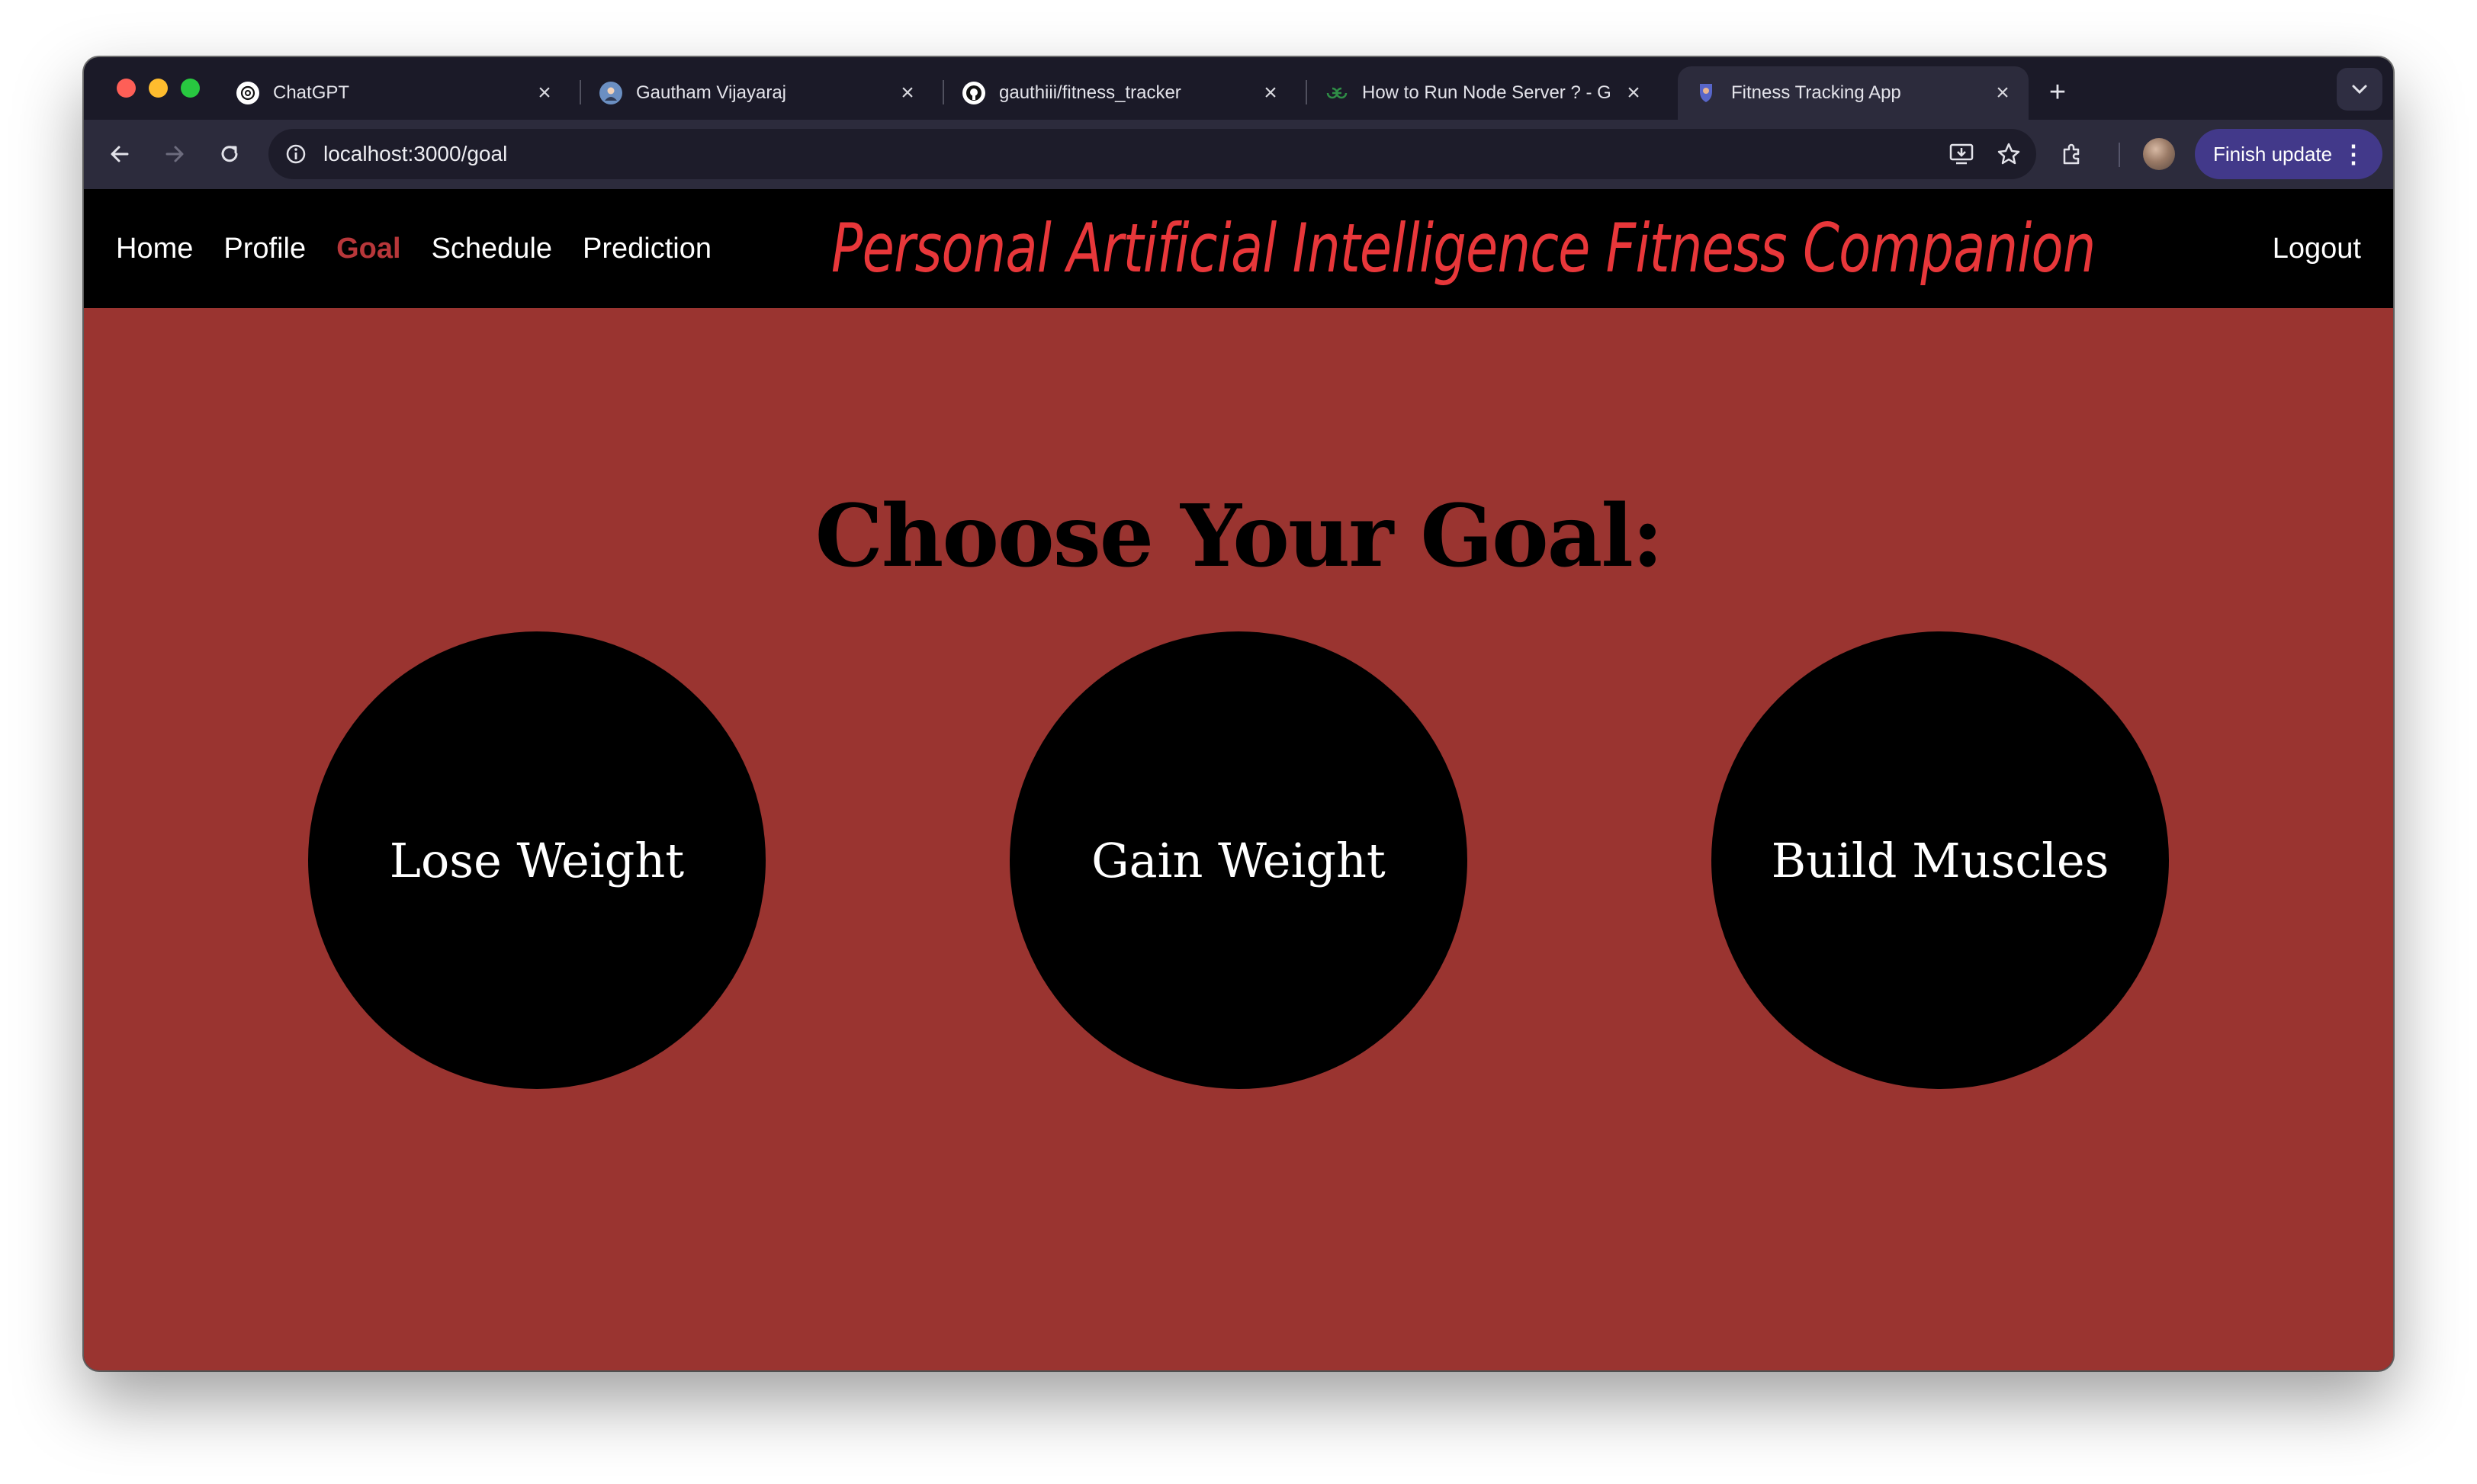 This screenshot has height=1484, width=2477. Describe the element at coordinates (248, 93) in the screenshot. I see `chatgpt-icon` at that location.